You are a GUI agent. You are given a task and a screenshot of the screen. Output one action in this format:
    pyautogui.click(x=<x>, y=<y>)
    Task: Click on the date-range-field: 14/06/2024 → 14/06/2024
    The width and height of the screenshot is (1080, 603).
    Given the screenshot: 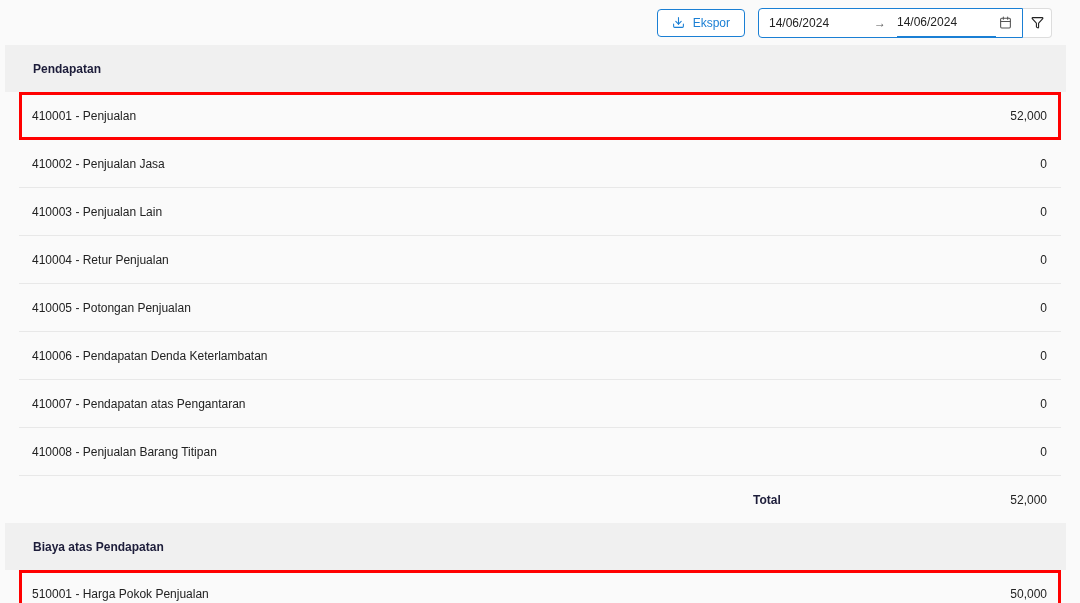 What is the action you would take?
    pyautogui.click(x=890, y=22)
    